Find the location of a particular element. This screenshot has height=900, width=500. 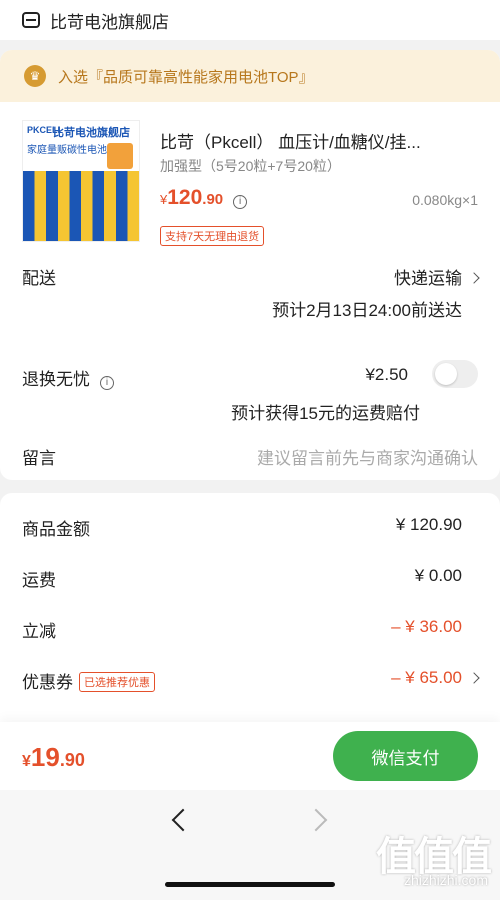

trophy-icon: ♛ is located at coordinates (35, 76).